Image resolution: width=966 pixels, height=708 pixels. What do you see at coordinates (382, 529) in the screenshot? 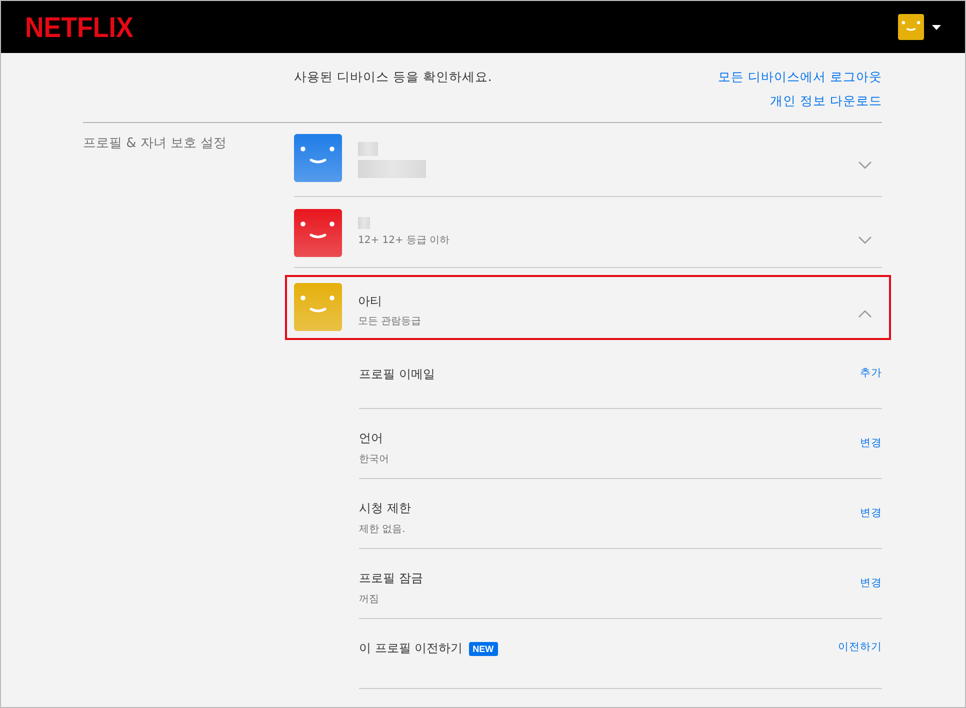
I see `setting-value: 제한 없음.` at bounding box center [382, 529].